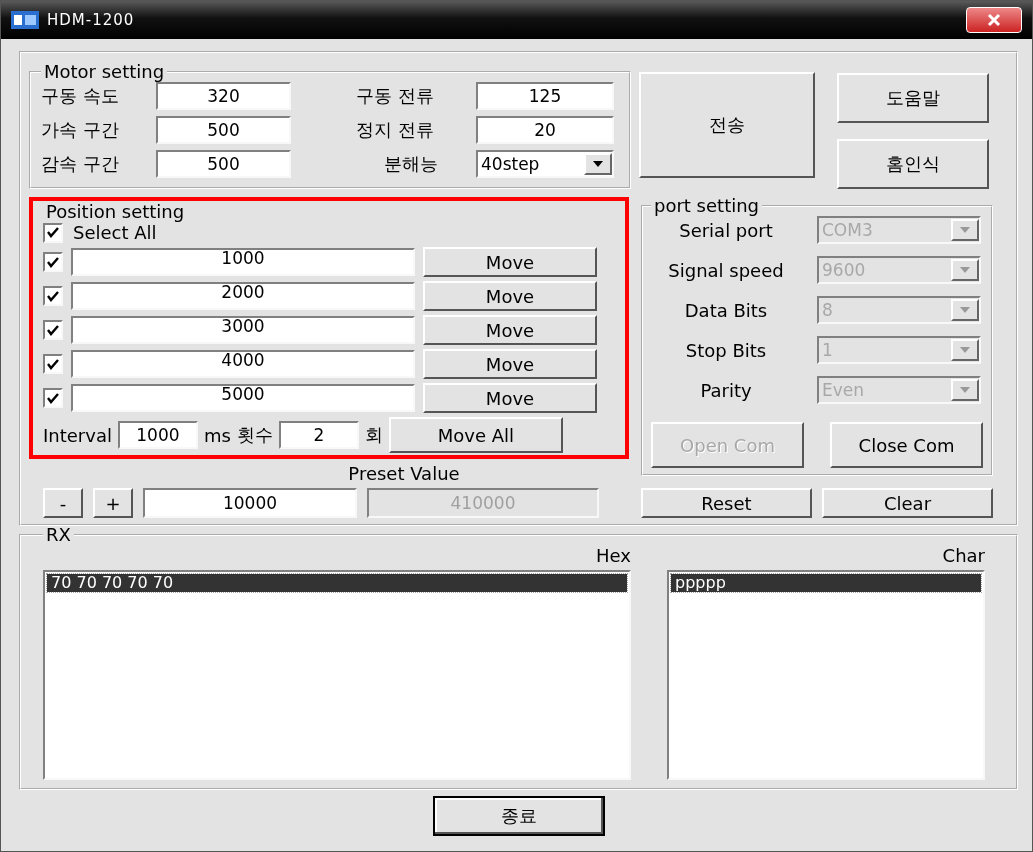 This screenshot has height=852, width=1033. I want to click on clear-button: Clear, so click(907, 503).